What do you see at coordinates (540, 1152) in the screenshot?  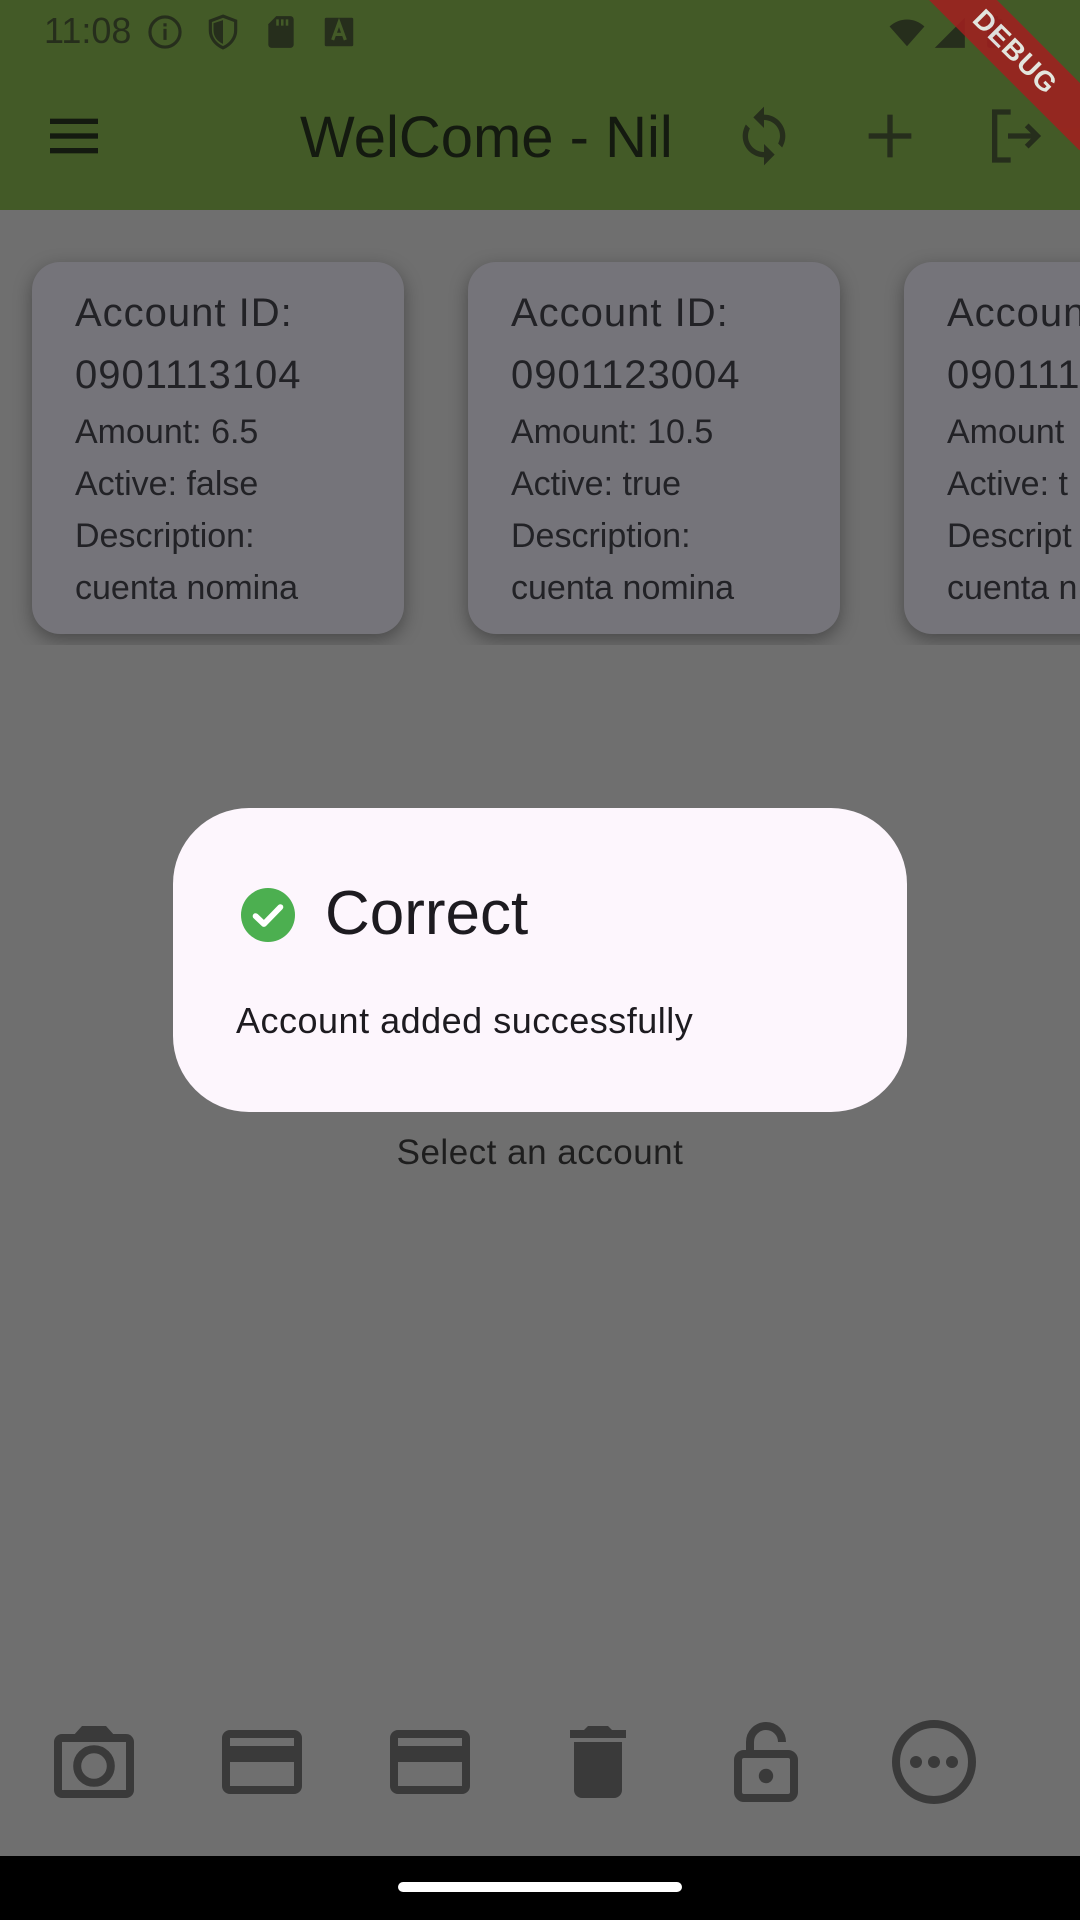 I see `select-account-hint: Select an account` at bounding box center [540, 1152].